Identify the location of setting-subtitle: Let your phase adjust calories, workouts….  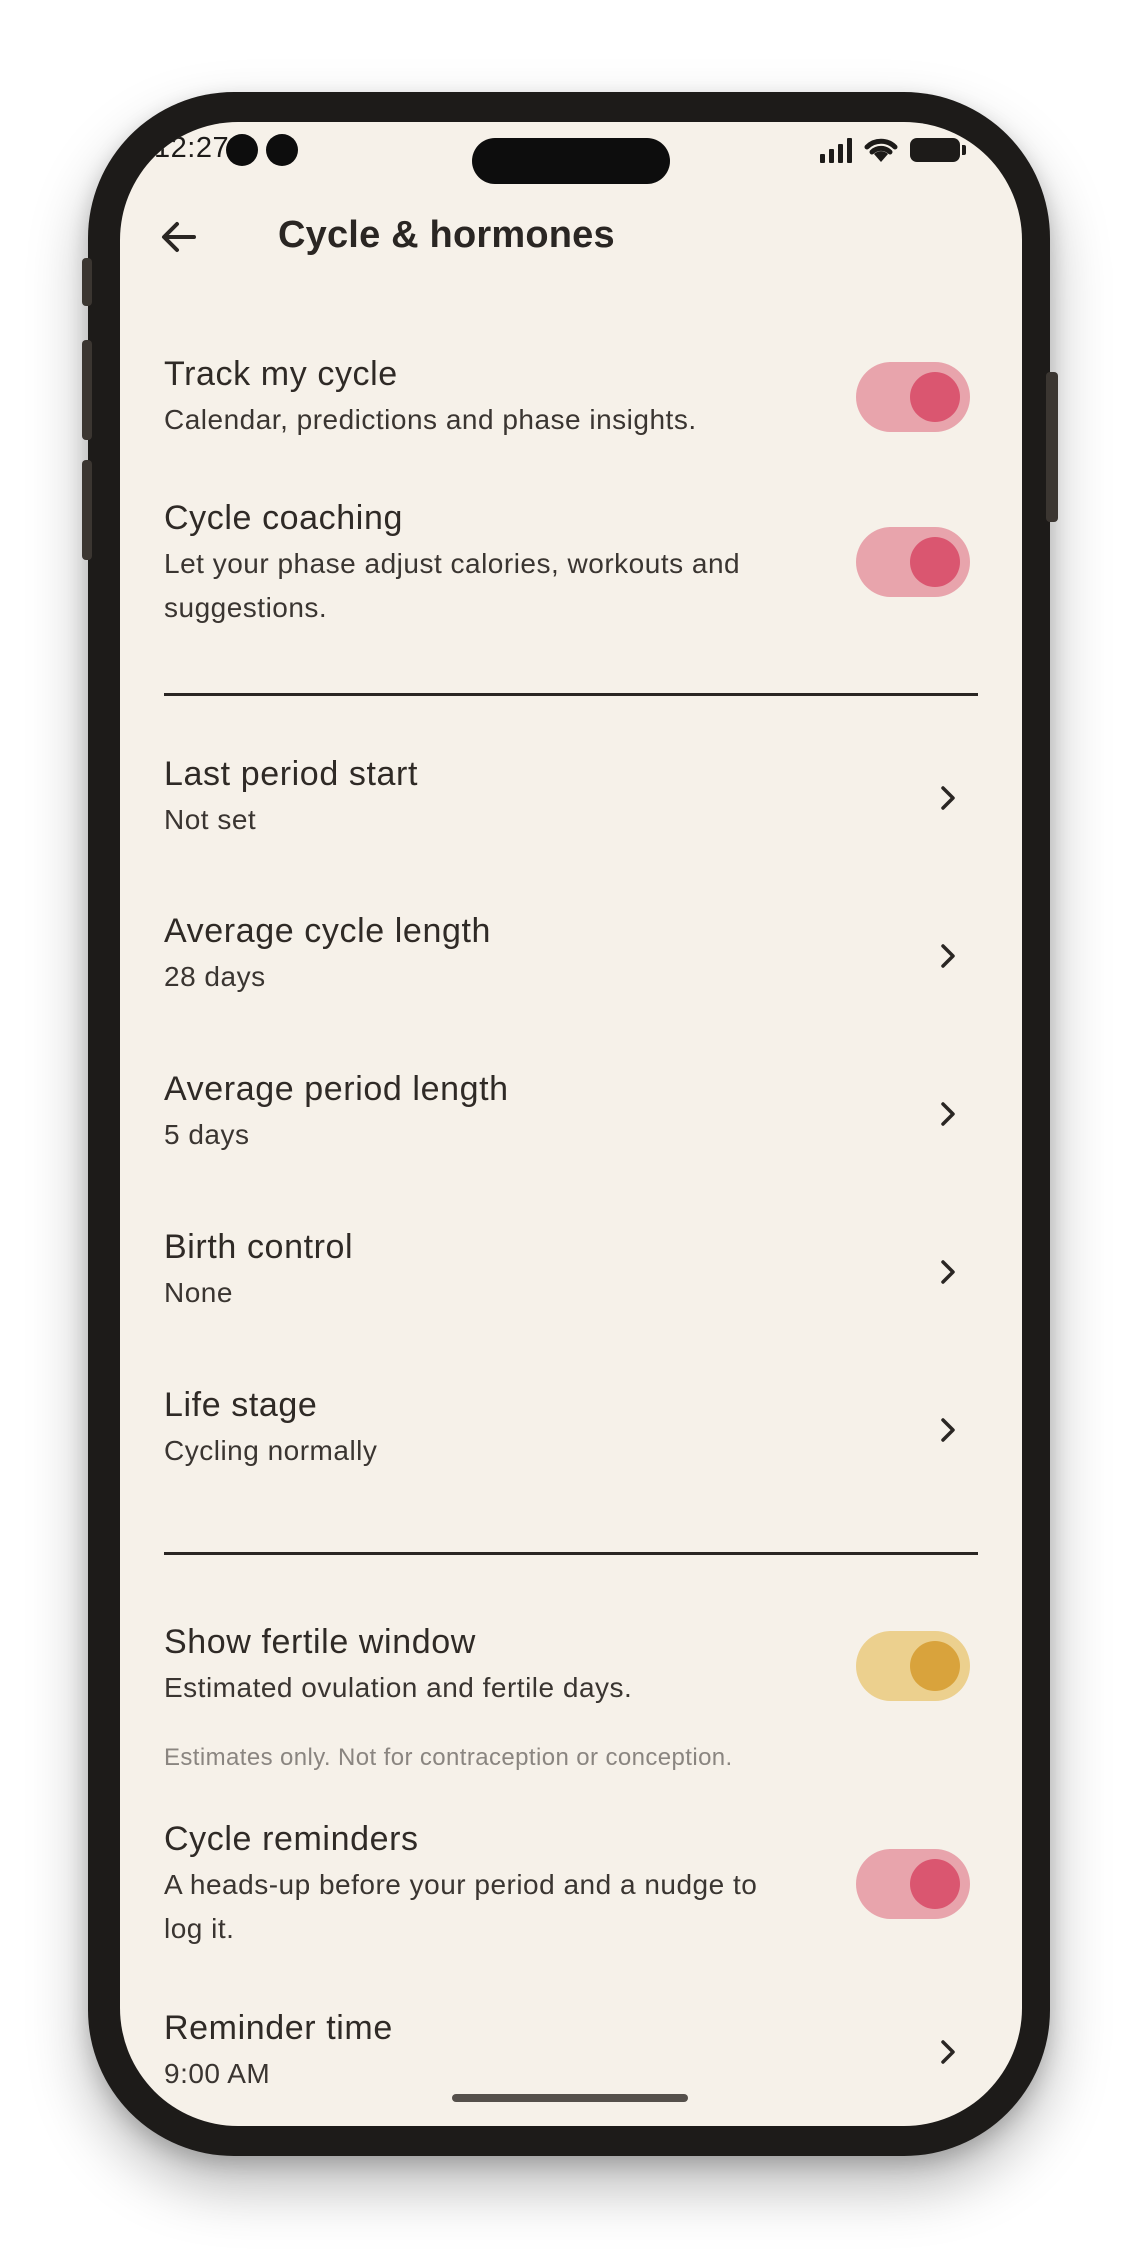
(452, 585).